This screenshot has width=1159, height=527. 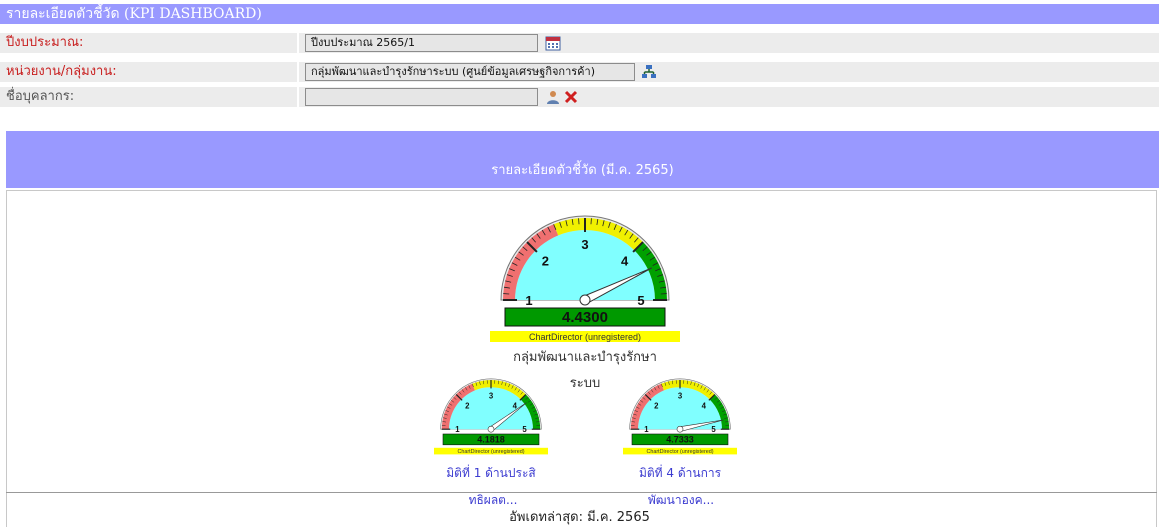 I want to click on close-icon, so click(x=571, y=97).